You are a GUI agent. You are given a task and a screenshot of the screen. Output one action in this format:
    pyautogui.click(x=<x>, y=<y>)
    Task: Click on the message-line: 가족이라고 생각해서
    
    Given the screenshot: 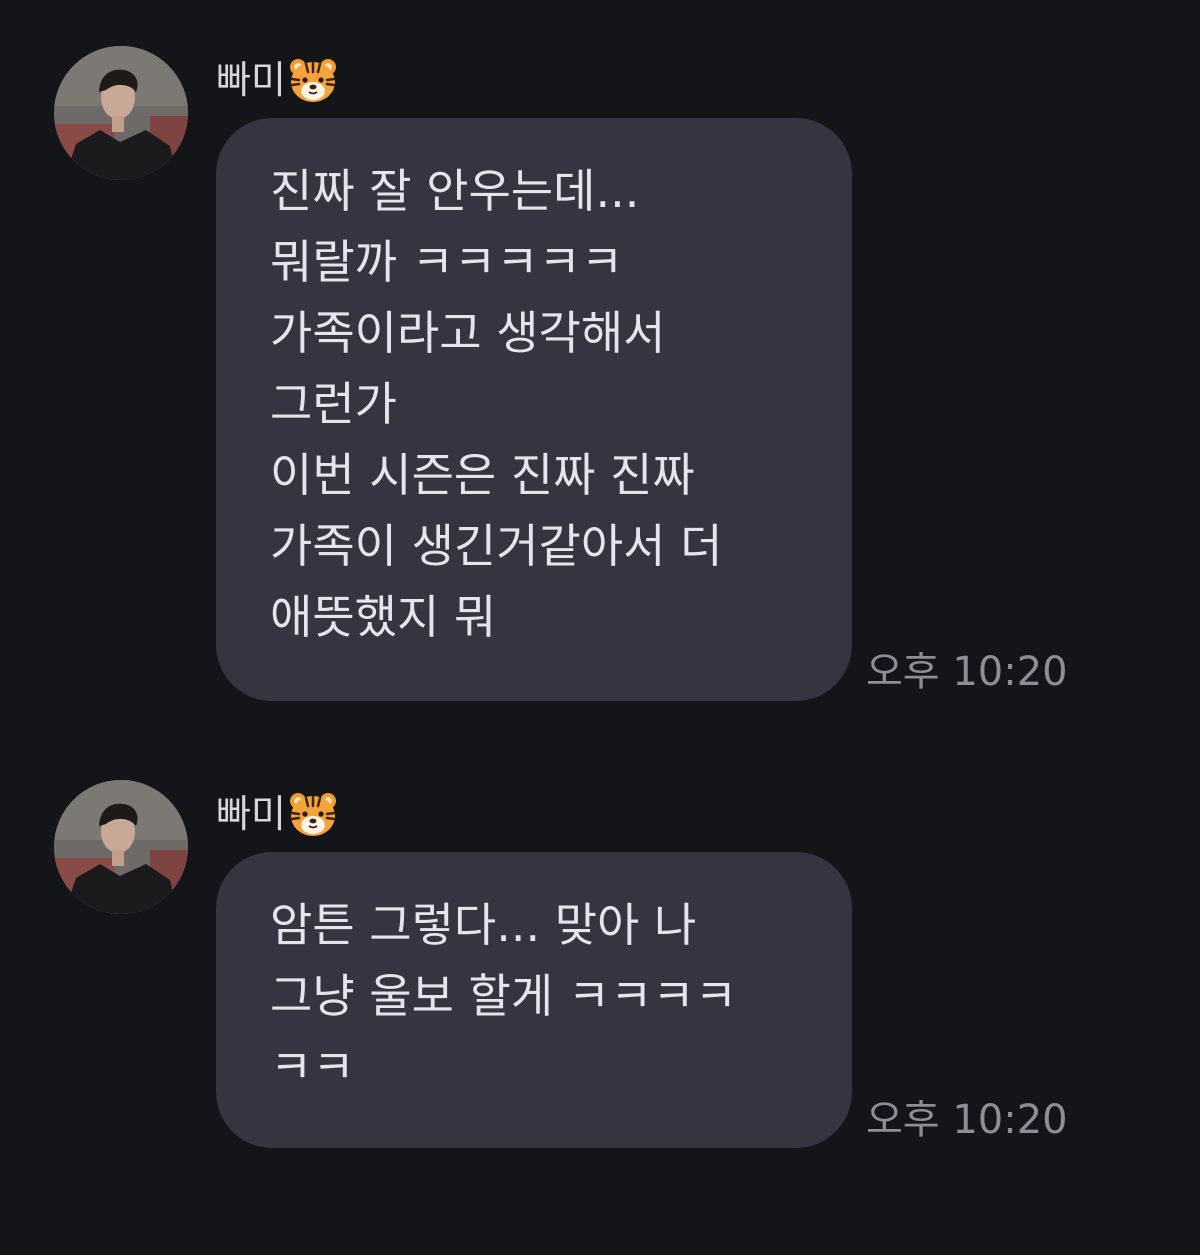 What is the action you would take?
    pyautogui.click(x=468, y=333)
    